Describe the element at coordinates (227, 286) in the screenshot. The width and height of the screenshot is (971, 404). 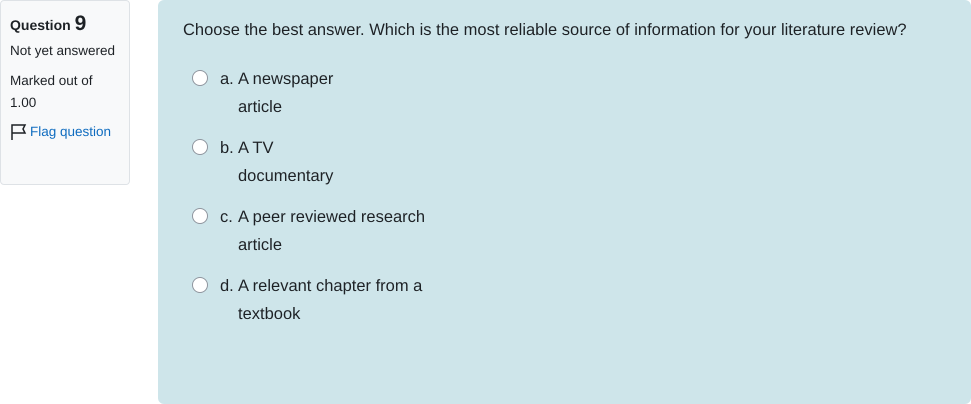
I see `option-letter: d.` at that location.